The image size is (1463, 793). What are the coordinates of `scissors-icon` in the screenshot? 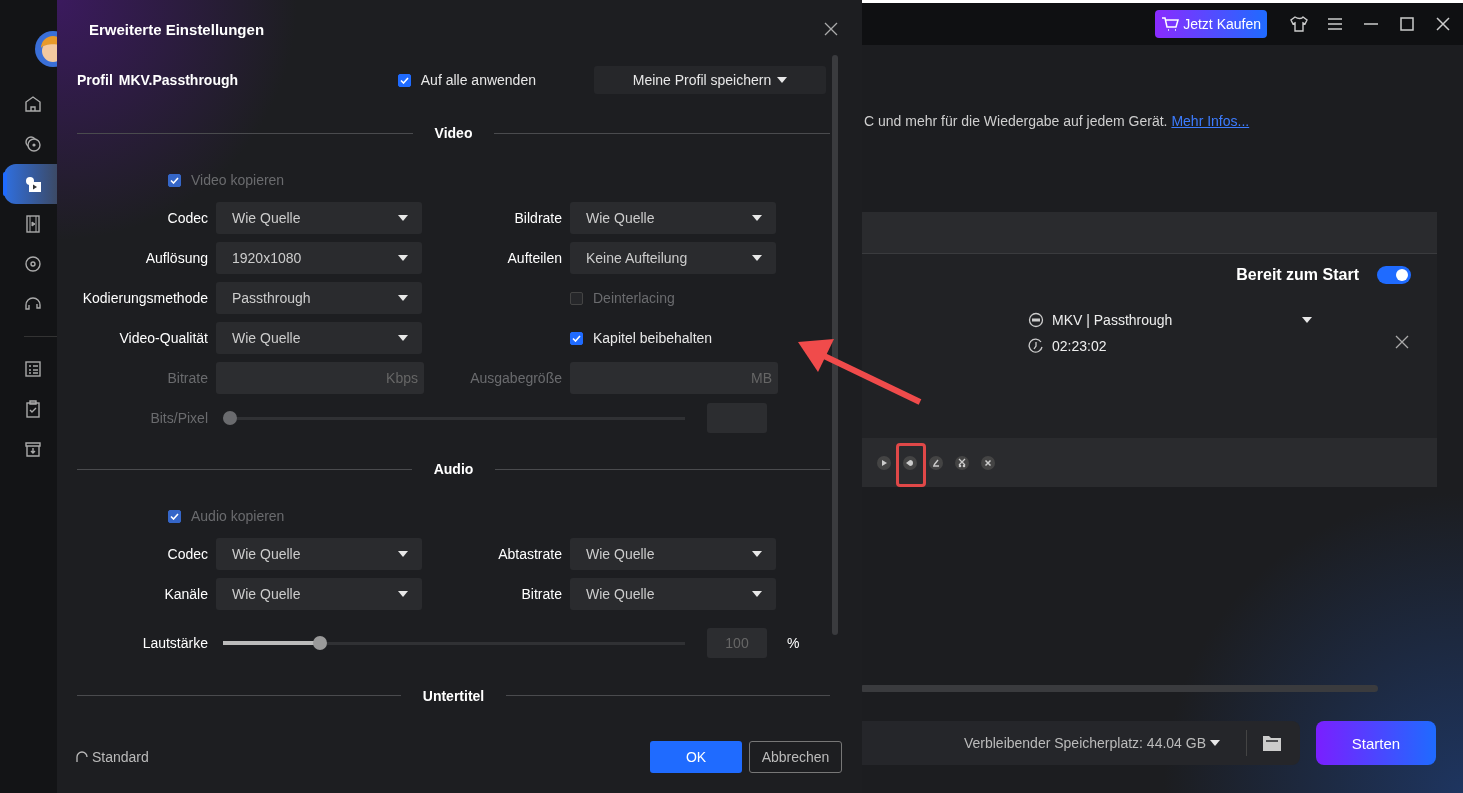 It's located at (962, 462).